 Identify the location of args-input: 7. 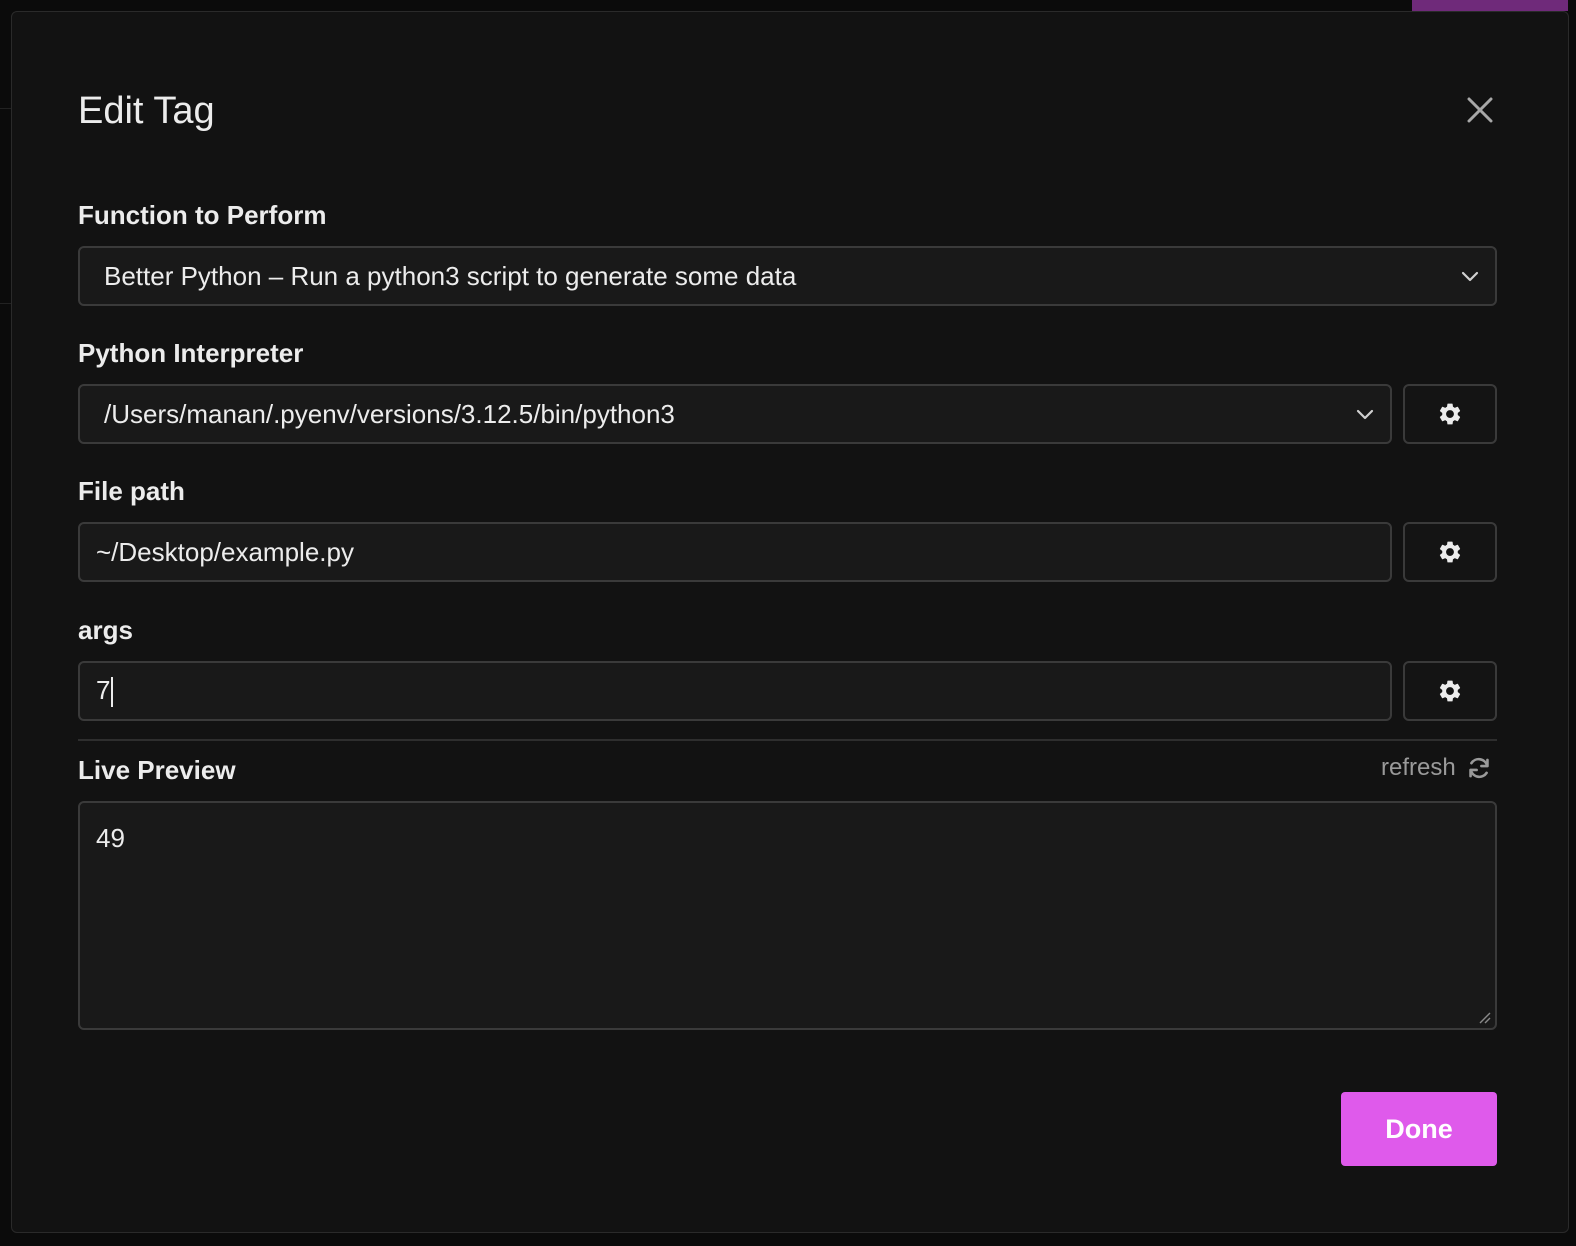
(735, 691).